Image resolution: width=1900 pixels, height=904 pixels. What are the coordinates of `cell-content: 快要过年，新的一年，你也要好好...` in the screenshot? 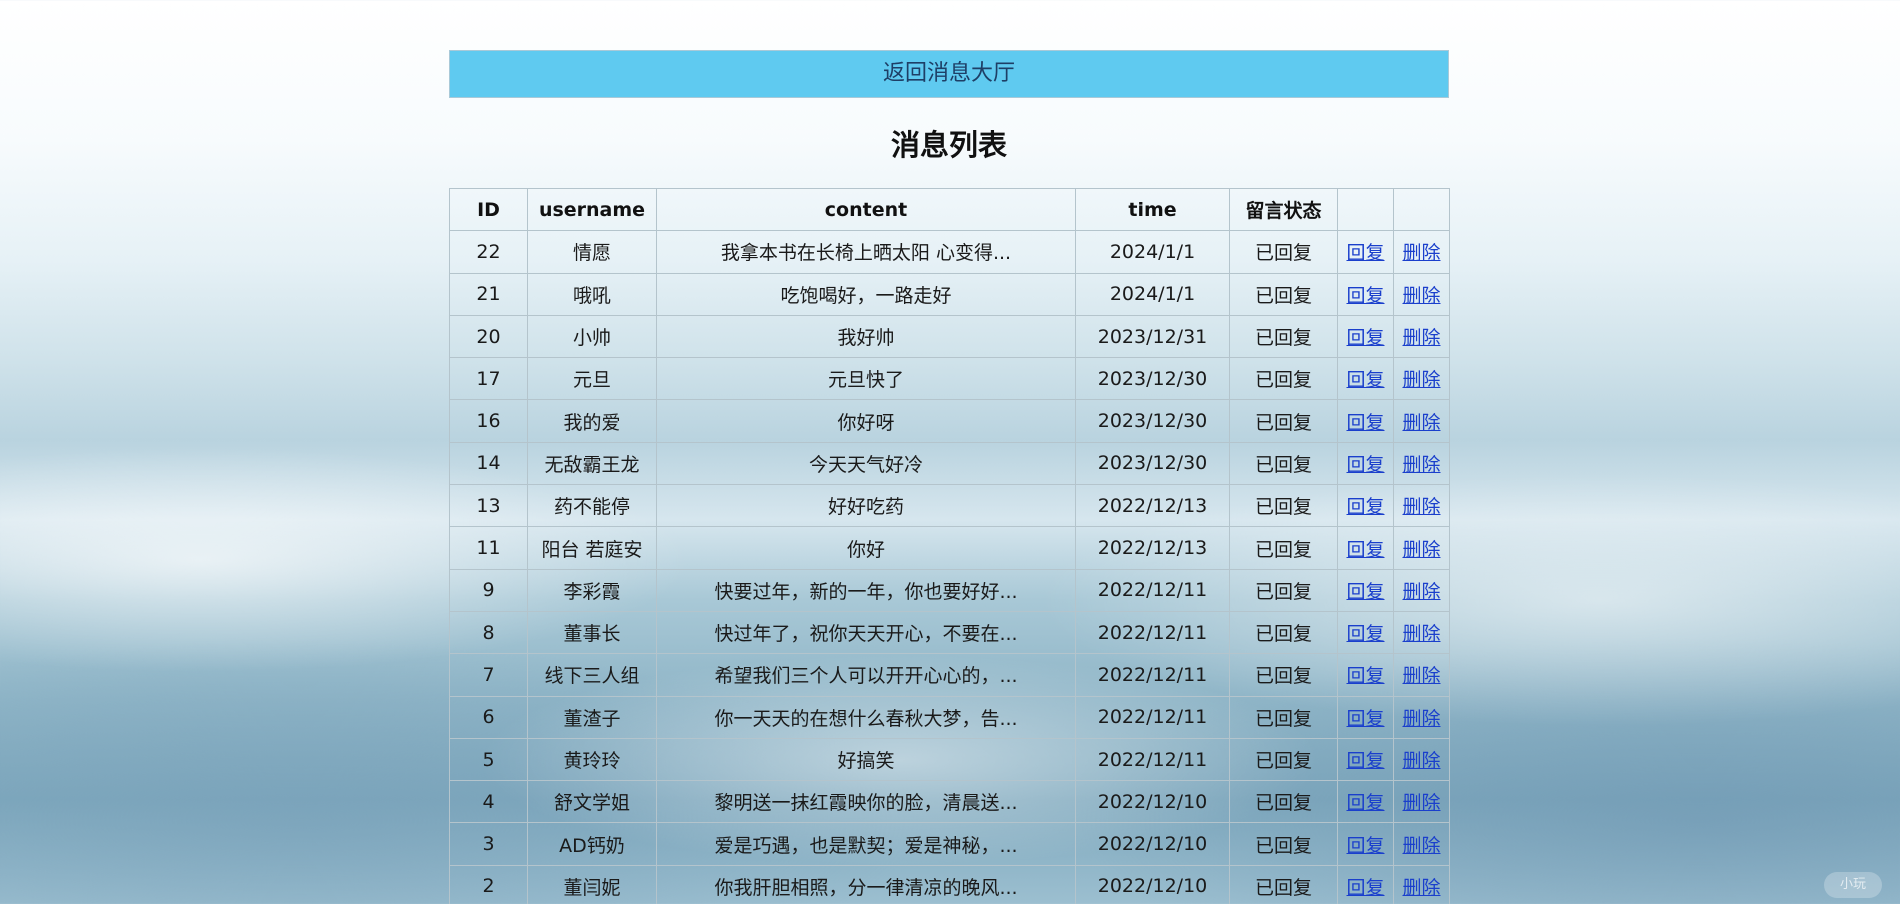 It's located at (866, 590).